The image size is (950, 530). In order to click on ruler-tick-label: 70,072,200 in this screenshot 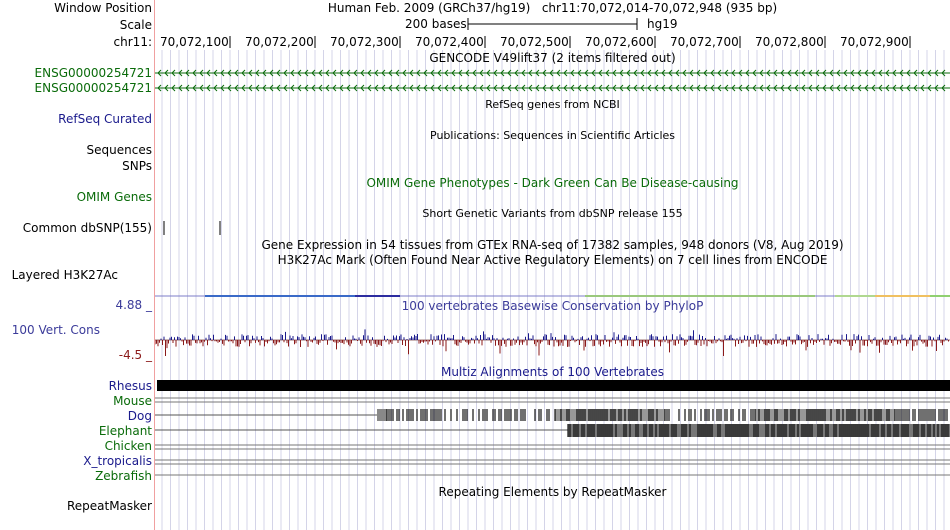, I will do `click(279, 42)`.